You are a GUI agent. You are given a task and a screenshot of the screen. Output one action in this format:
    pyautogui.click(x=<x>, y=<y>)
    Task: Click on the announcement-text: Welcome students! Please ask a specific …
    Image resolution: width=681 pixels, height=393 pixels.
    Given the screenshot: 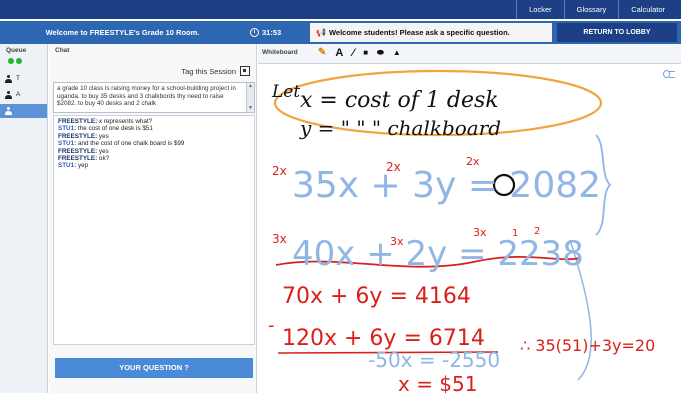 What is the action you would take?
    pyautogui.click(x=419, y=32)
    